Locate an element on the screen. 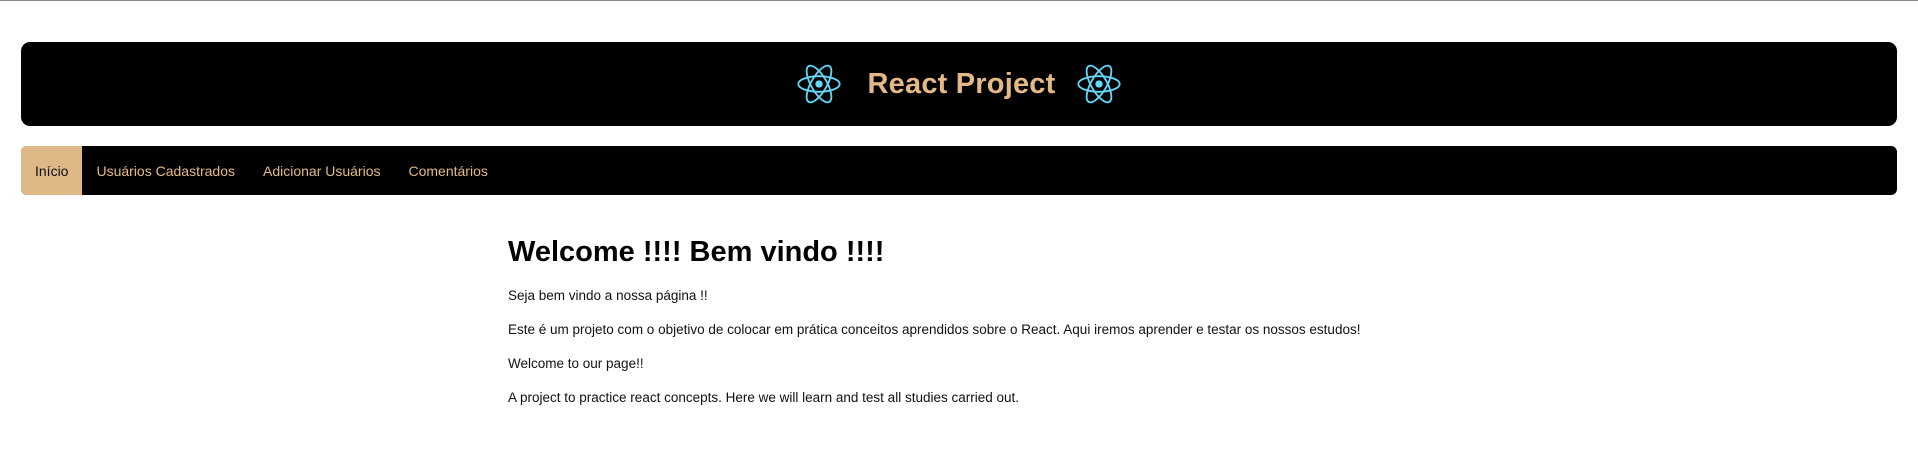 This screenshot has height=459, width=1918. paragraph-welcome-en: Welcome to our page!! is located at coordinates (576, 363).